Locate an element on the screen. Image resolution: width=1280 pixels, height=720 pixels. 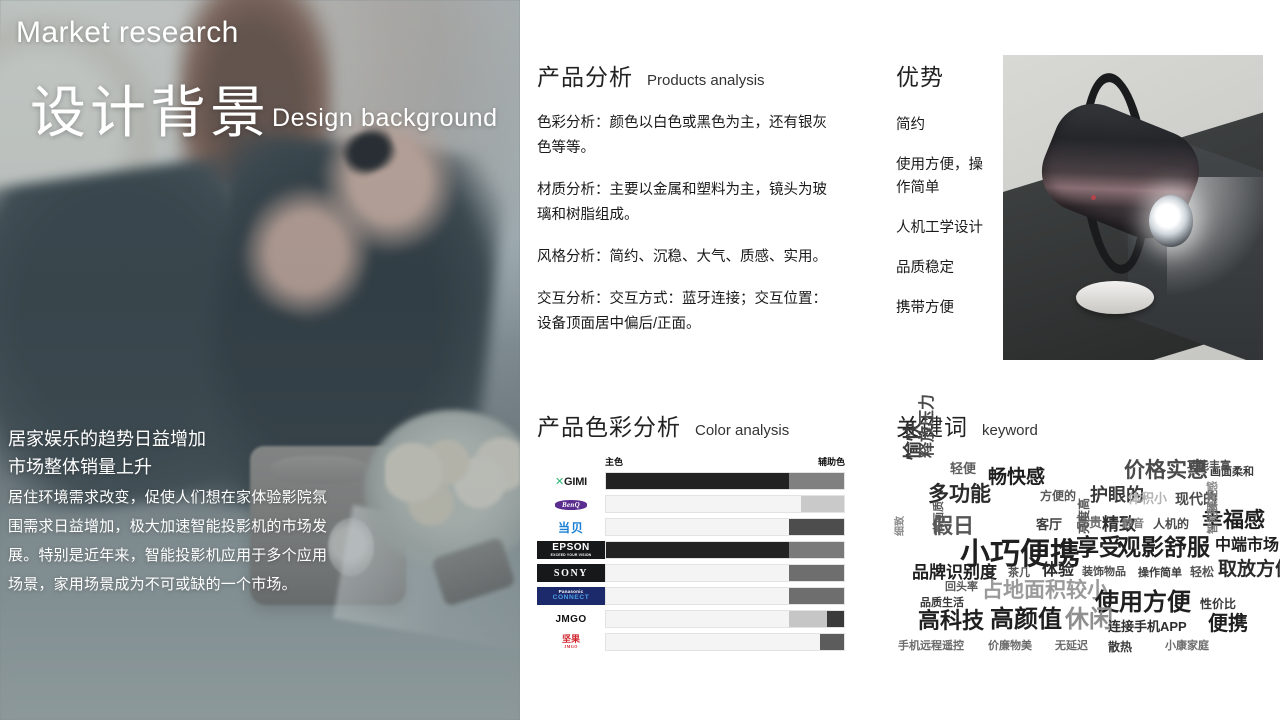
chart-row: JMGO is located at coordinates (691, 619).